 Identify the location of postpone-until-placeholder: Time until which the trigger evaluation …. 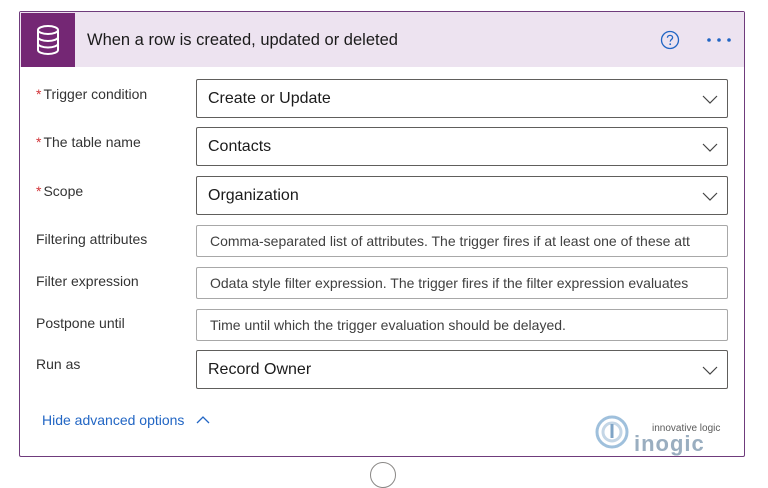
(388, 325).